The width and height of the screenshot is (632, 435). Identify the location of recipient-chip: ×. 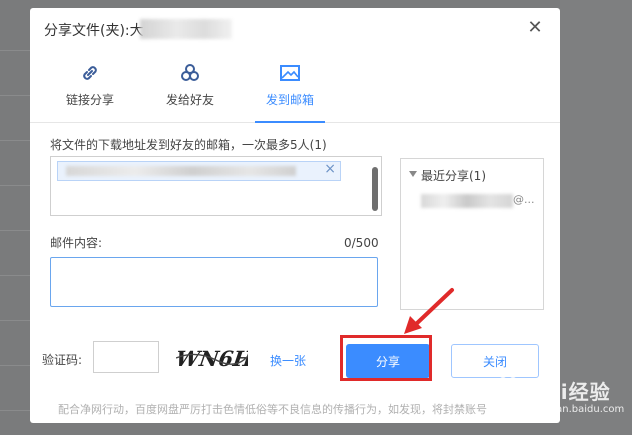
(199, 171).